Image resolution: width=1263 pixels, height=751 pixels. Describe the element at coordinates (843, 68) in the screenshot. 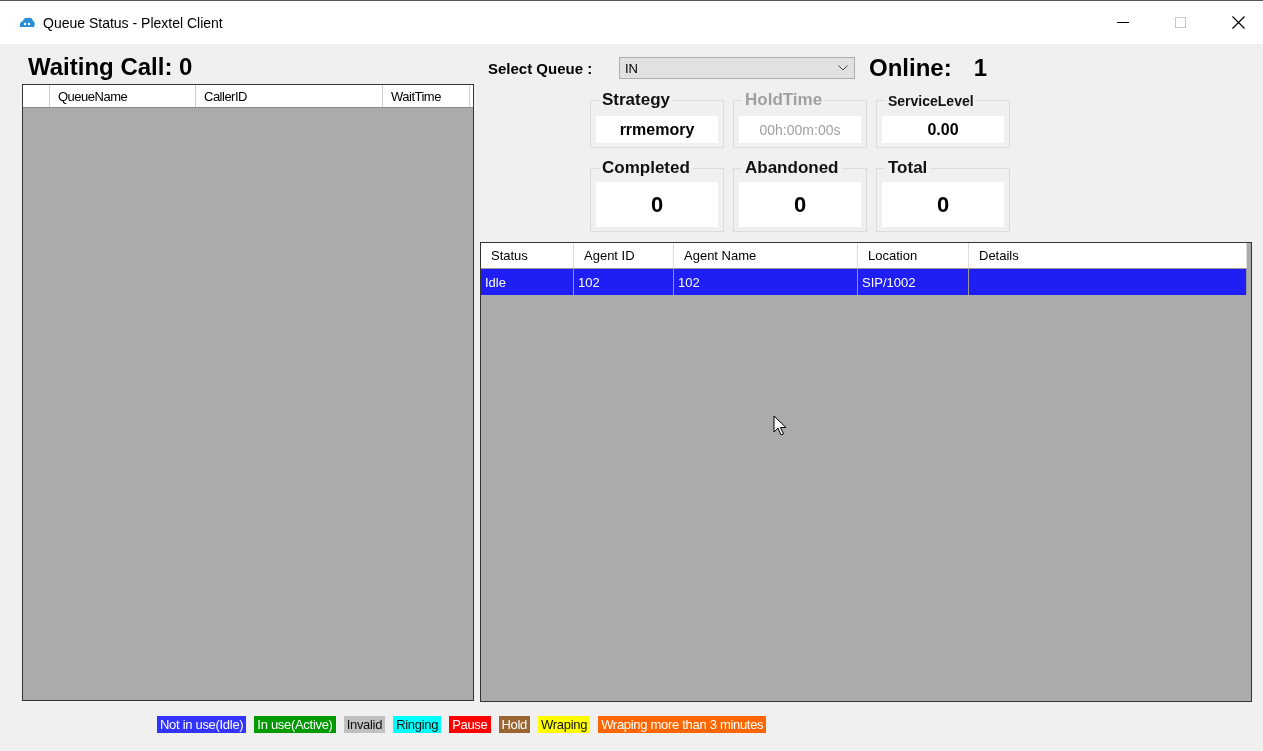

I see `chevron-icon` at that location.